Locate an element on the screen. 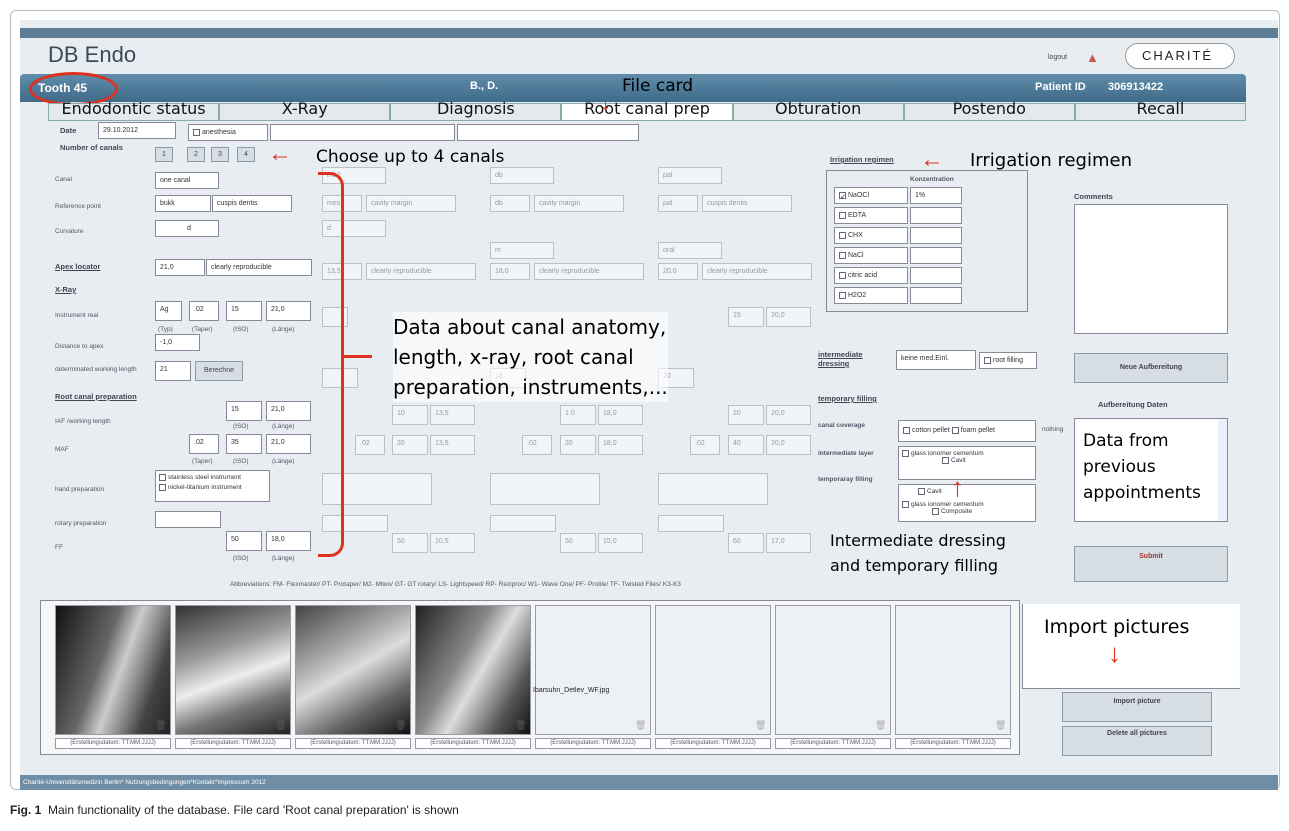  maf-iso-field: 35 is located at coordinates (244, 444).